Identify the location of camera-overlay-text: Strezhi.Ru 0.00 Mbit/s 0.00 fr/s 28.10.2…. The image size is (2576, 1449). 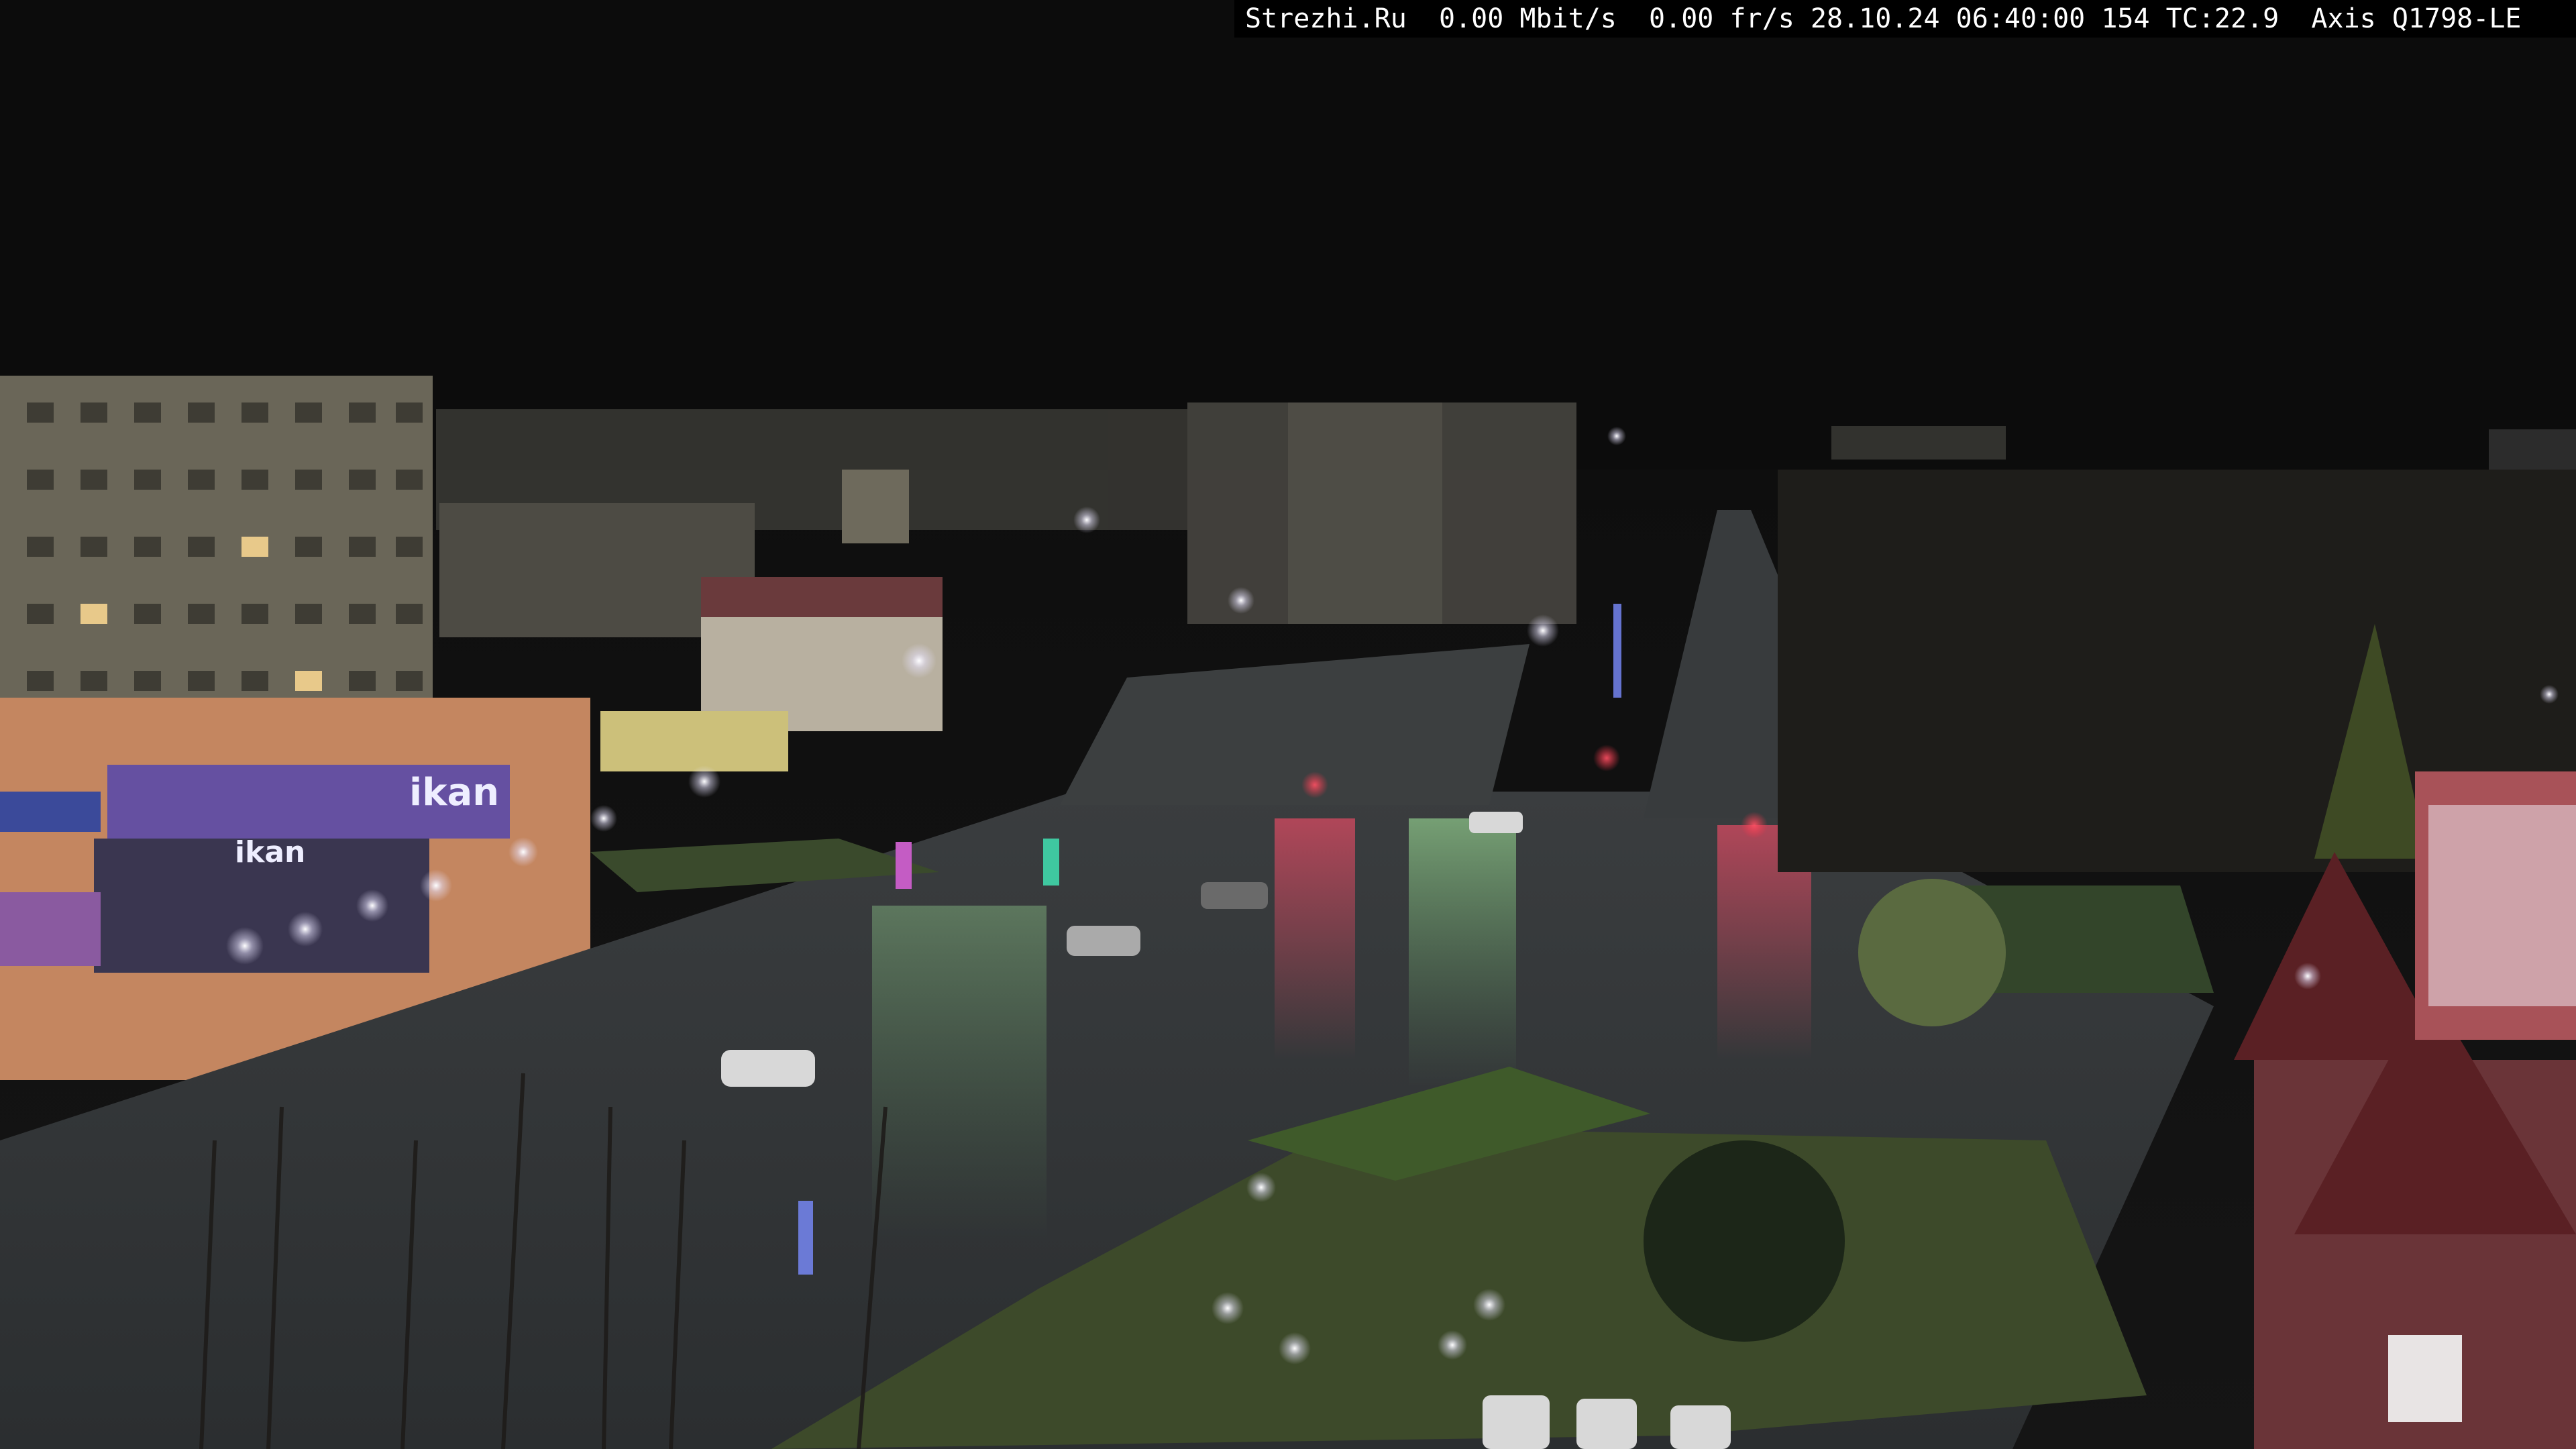
(1905, 19).